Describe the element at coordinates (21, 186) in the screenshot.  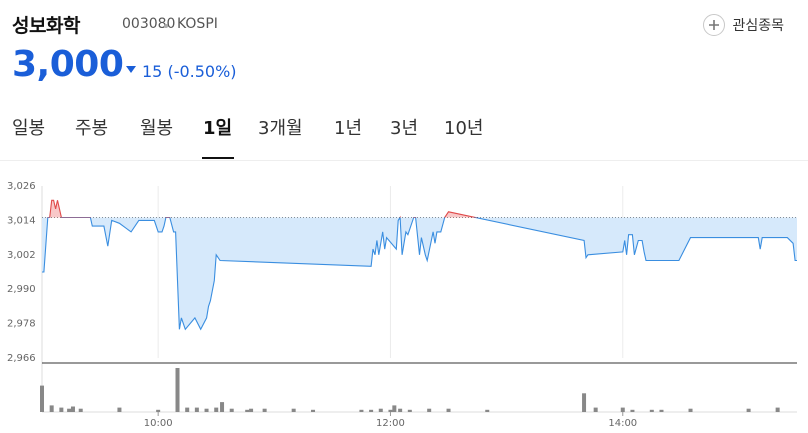
I see `y-tick-label: 3,026` at that location.